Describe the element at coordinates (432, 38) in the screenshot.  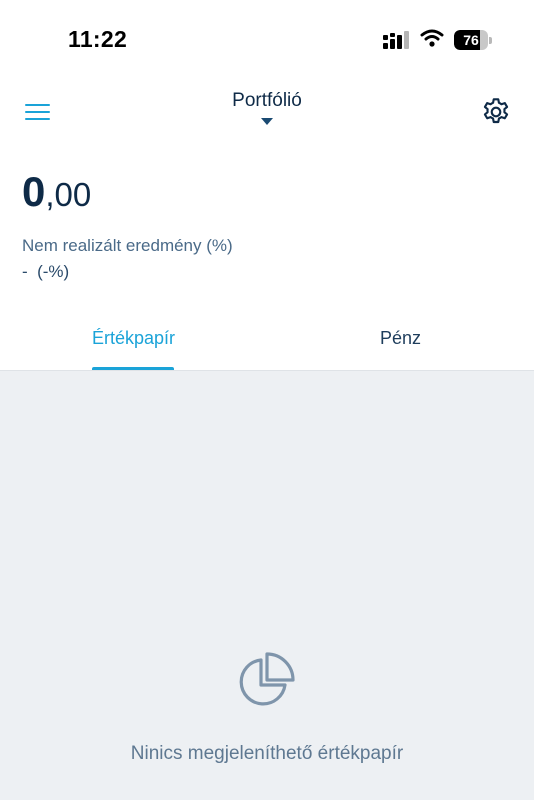
I see `wifi-icon` at that location.